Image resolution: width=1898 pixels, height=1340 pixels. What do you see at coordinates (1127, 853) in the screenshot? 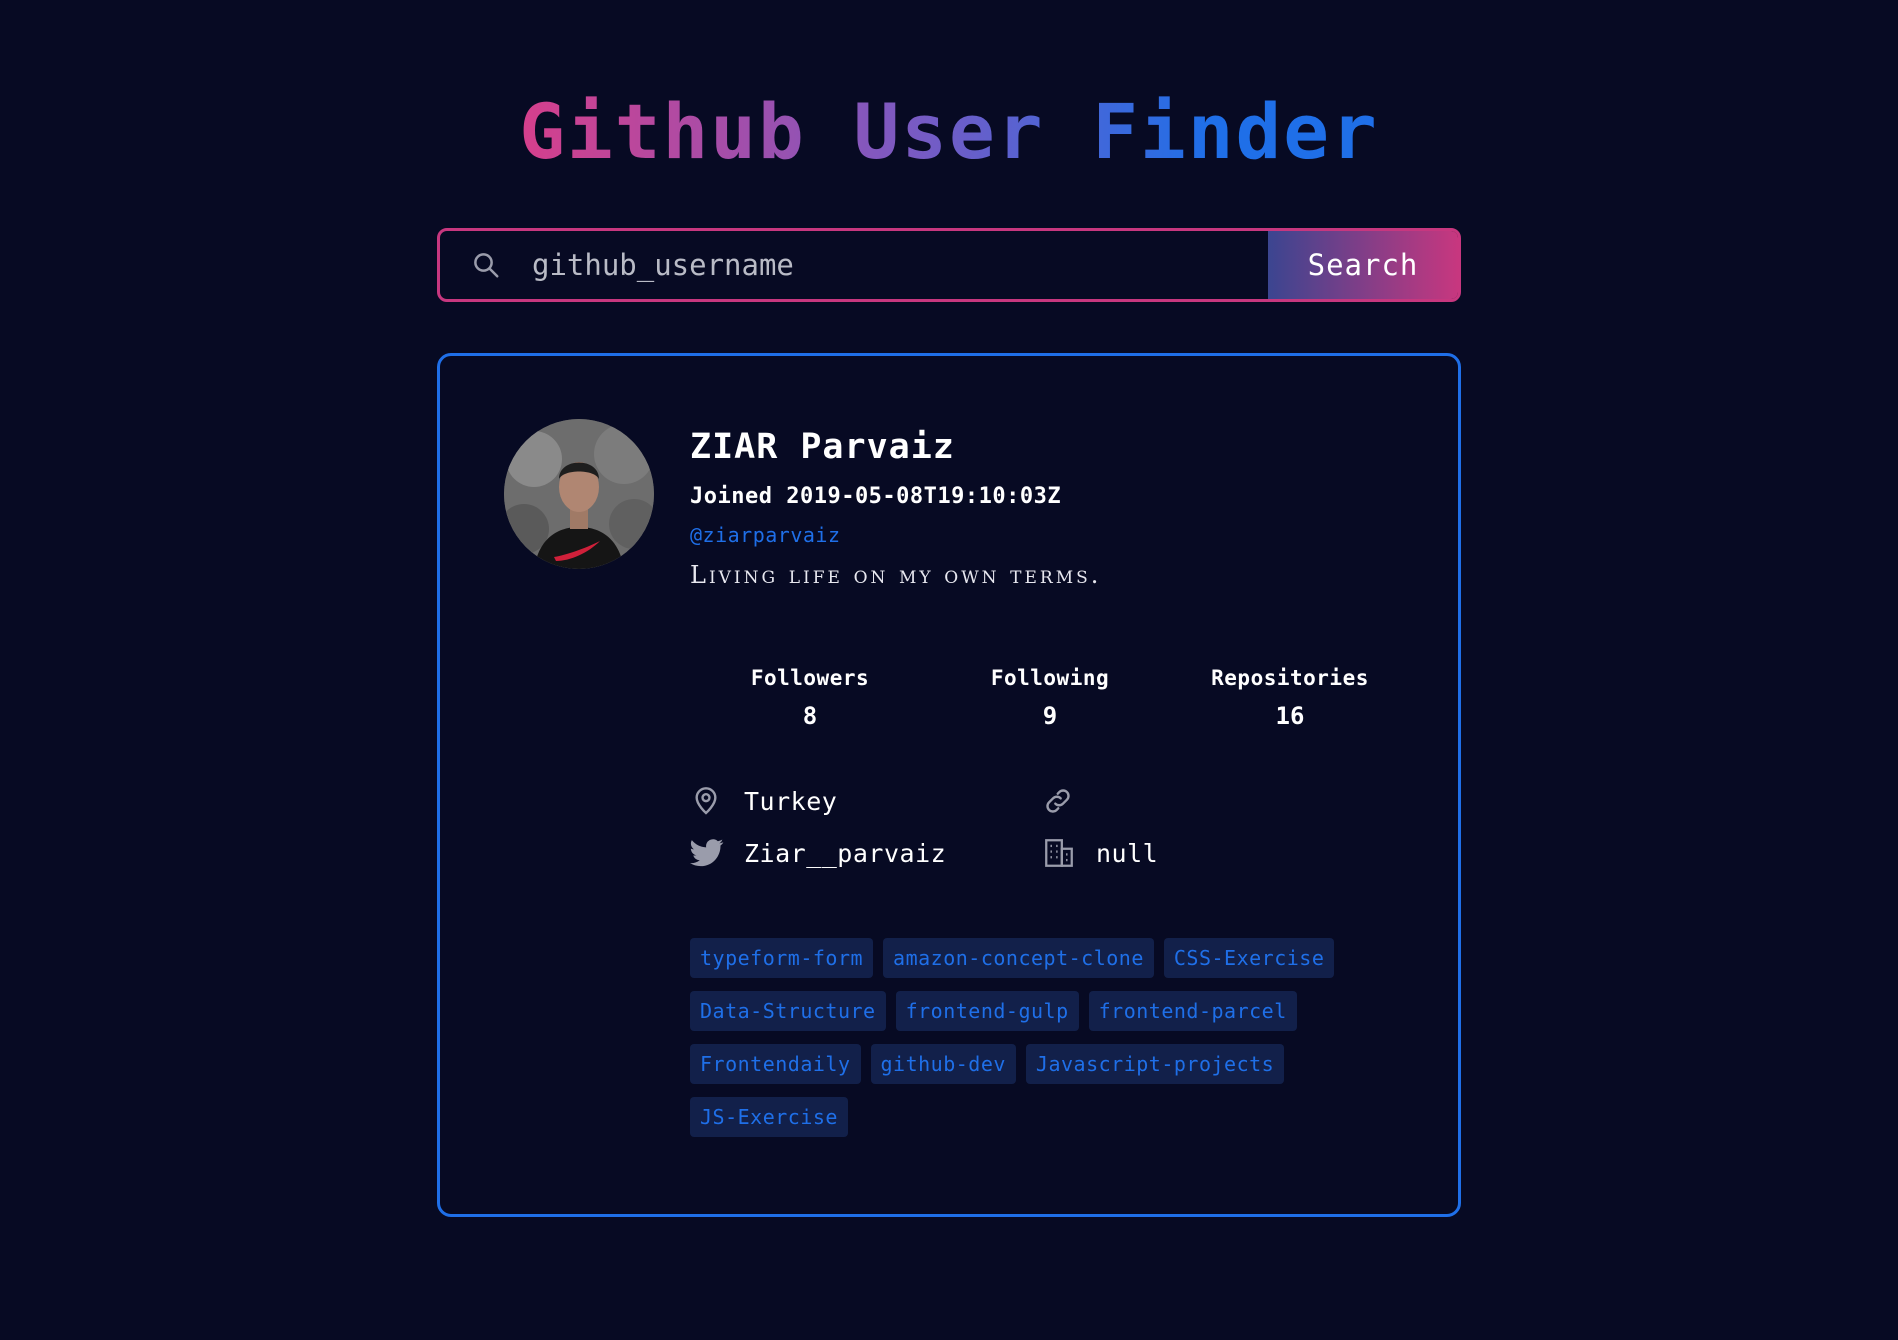
I see `company-text: null` at bounding box center [1127, 853].